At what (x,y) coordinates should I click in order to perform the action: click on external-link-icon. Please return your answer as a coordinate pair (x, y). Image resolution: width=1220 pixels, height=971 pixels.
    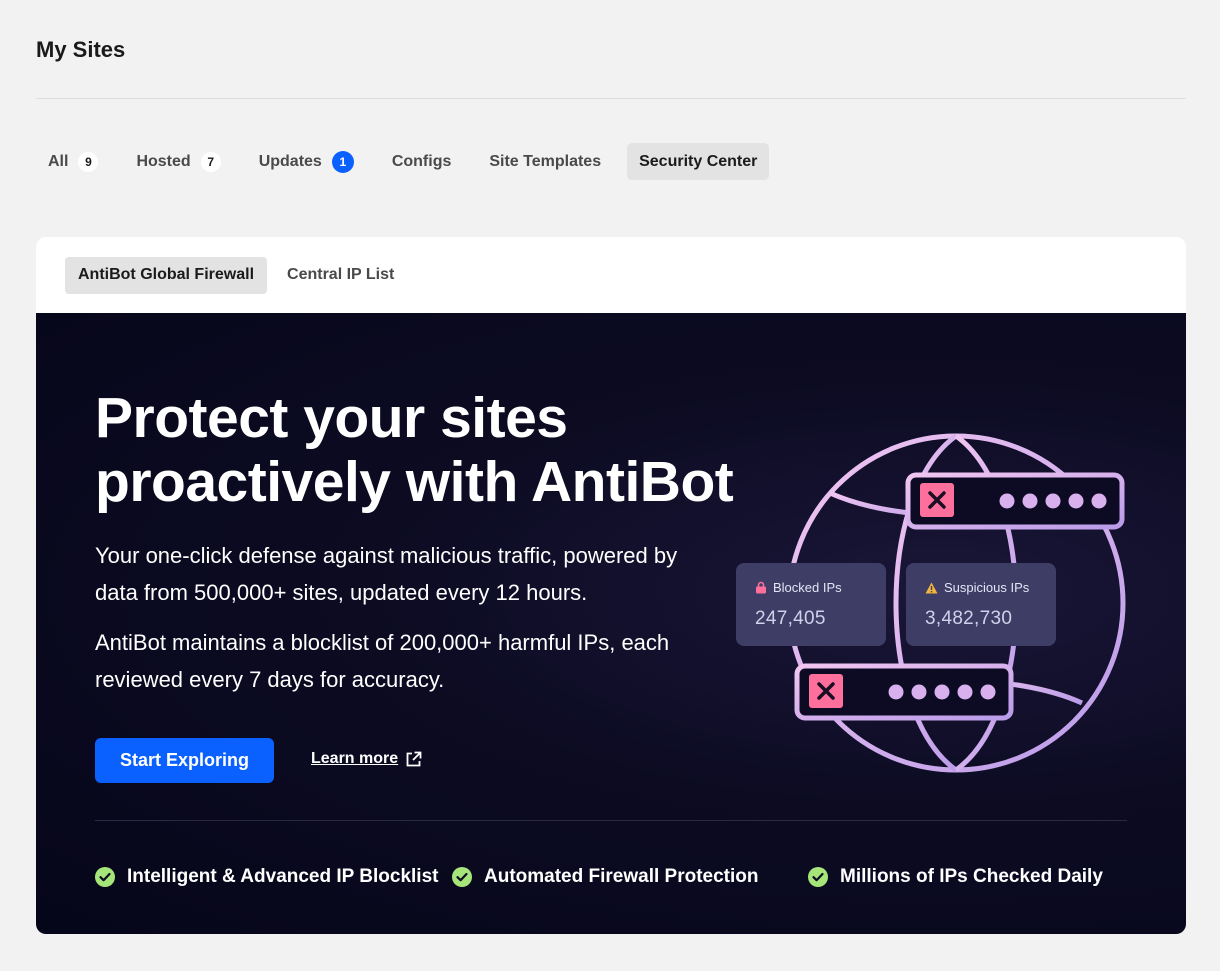
    Looking at the image, I should click on (414, 758).